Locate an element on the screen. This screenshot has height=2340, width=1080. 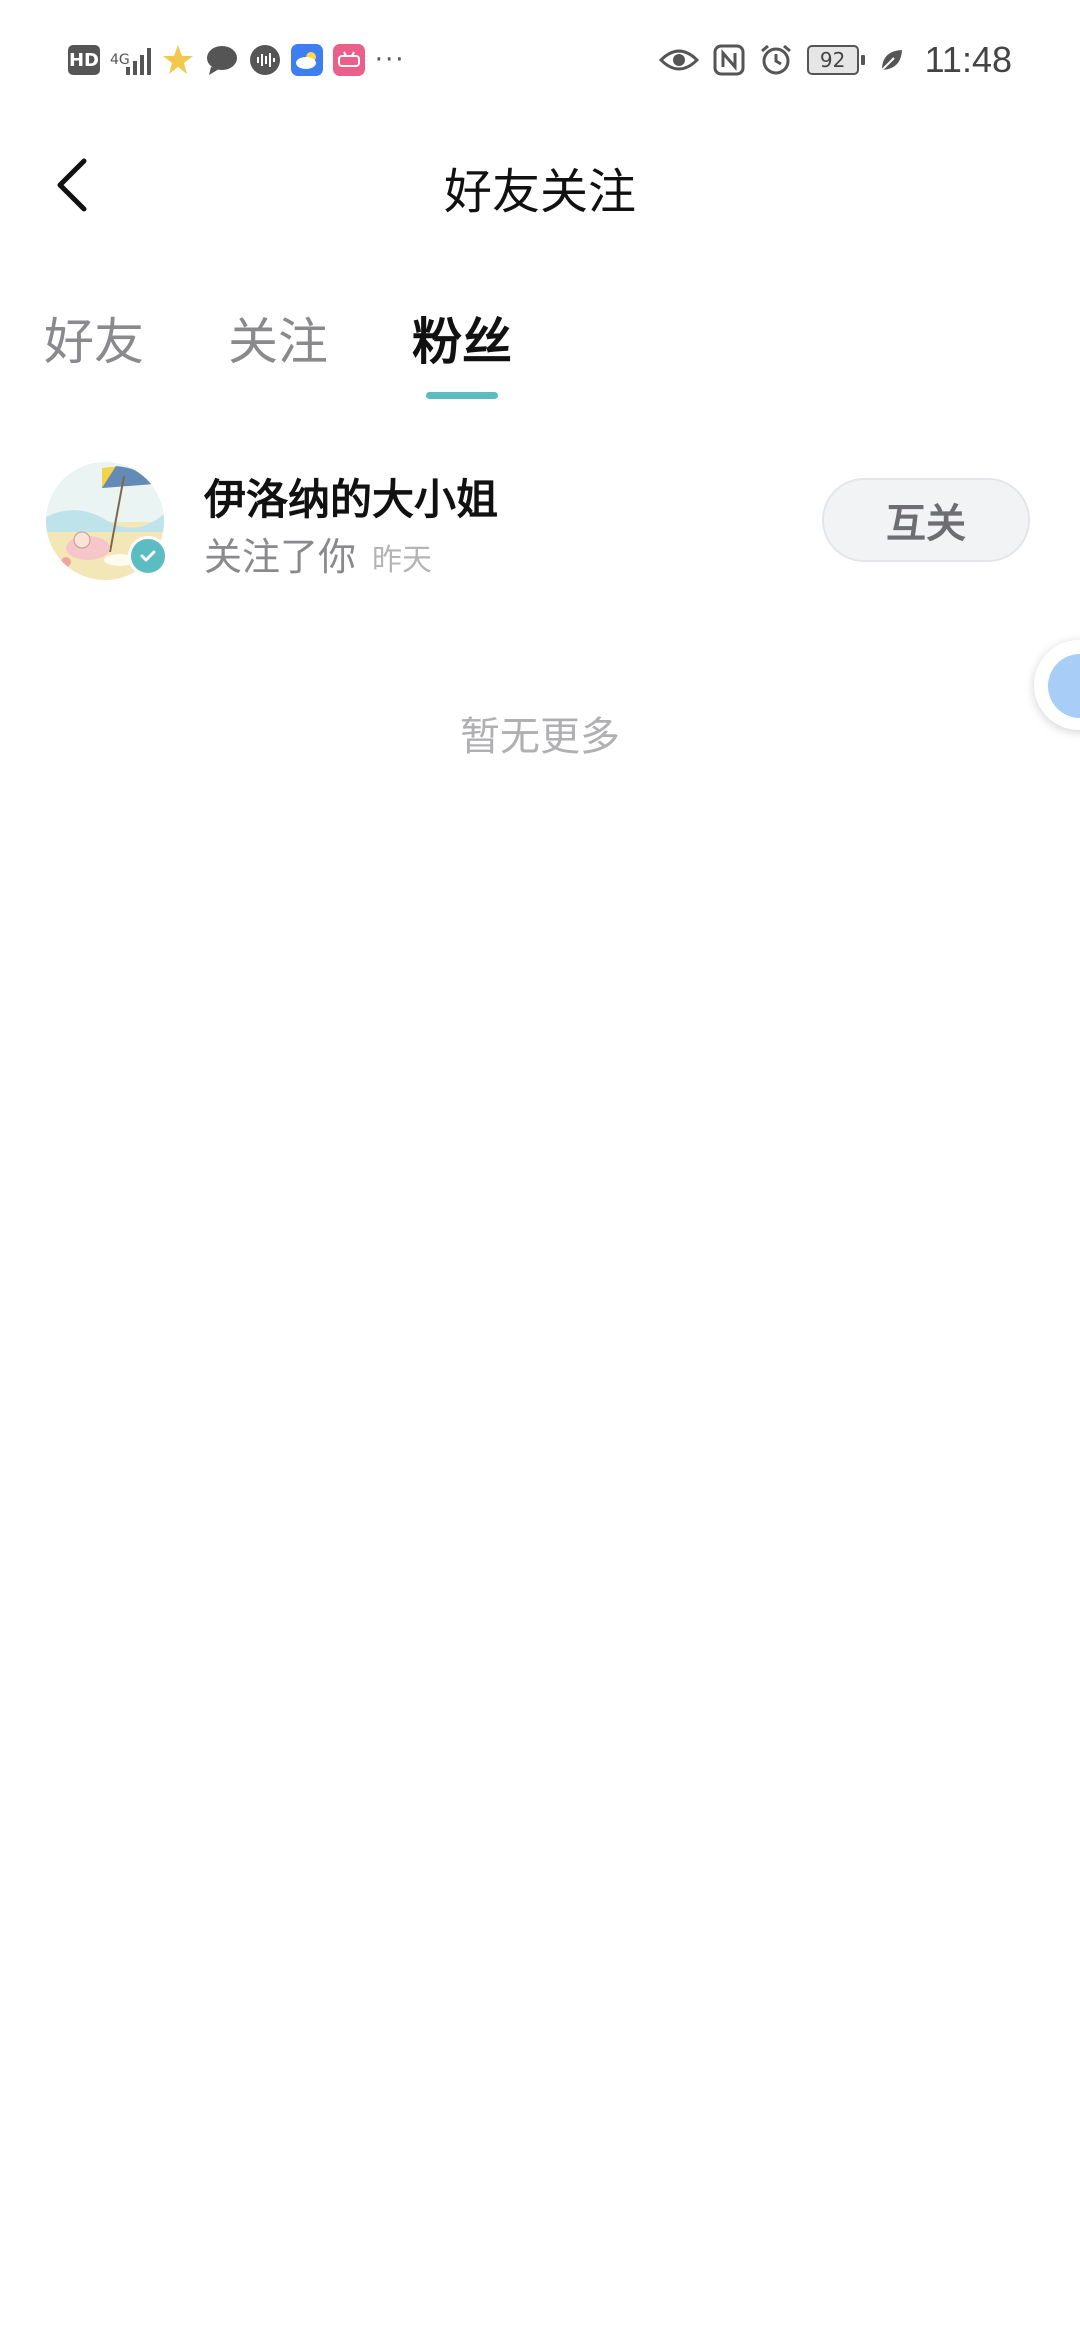
follow-status-text: 关注了你 is located at coordinates (280, 557).